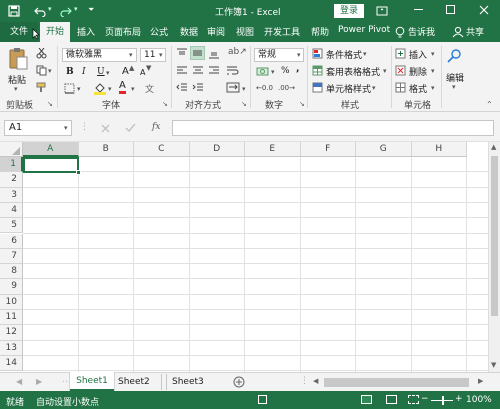  I want to click on font-name-combo: 微软雅黑, so click(99, 55).